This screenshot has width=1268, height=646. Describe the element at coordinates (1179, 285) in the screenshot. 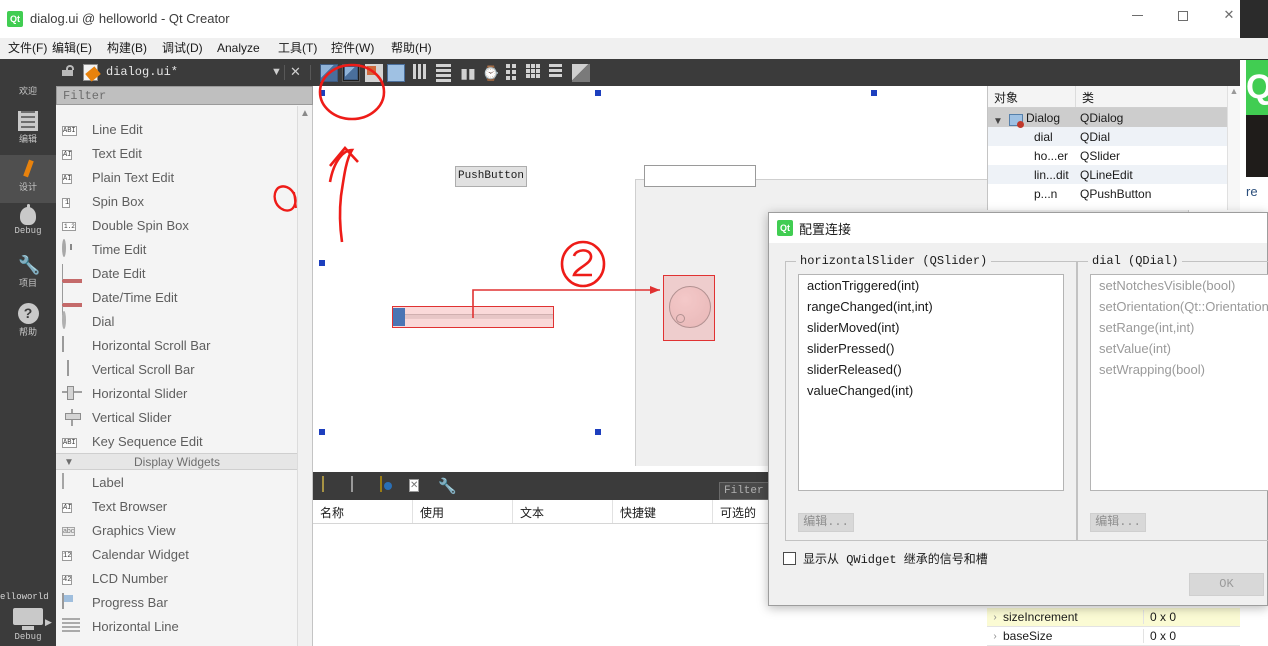

I see `slot-item: setNotchesVisible(bool)` at that location.